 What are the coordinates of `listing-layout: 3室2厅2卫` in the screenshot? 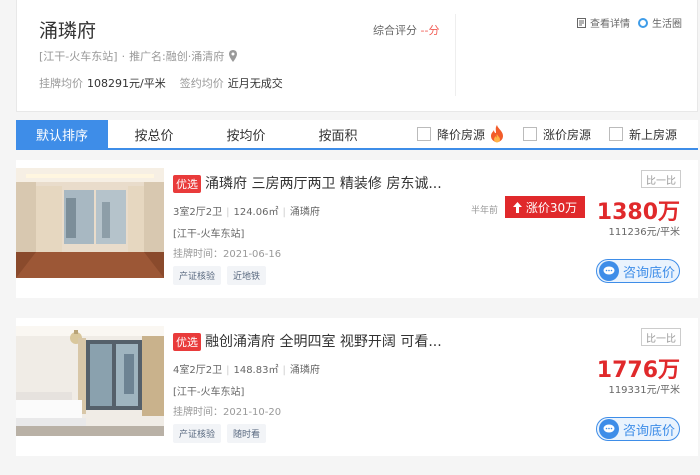 It's located at (198, 212).